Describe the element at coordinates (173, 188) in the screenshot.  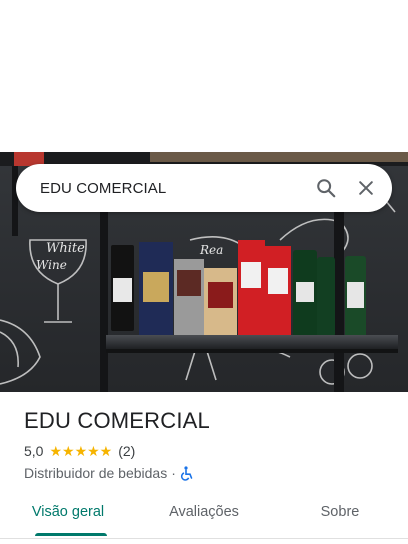
I see `search-input: EDU COMERCIAL` at that location.